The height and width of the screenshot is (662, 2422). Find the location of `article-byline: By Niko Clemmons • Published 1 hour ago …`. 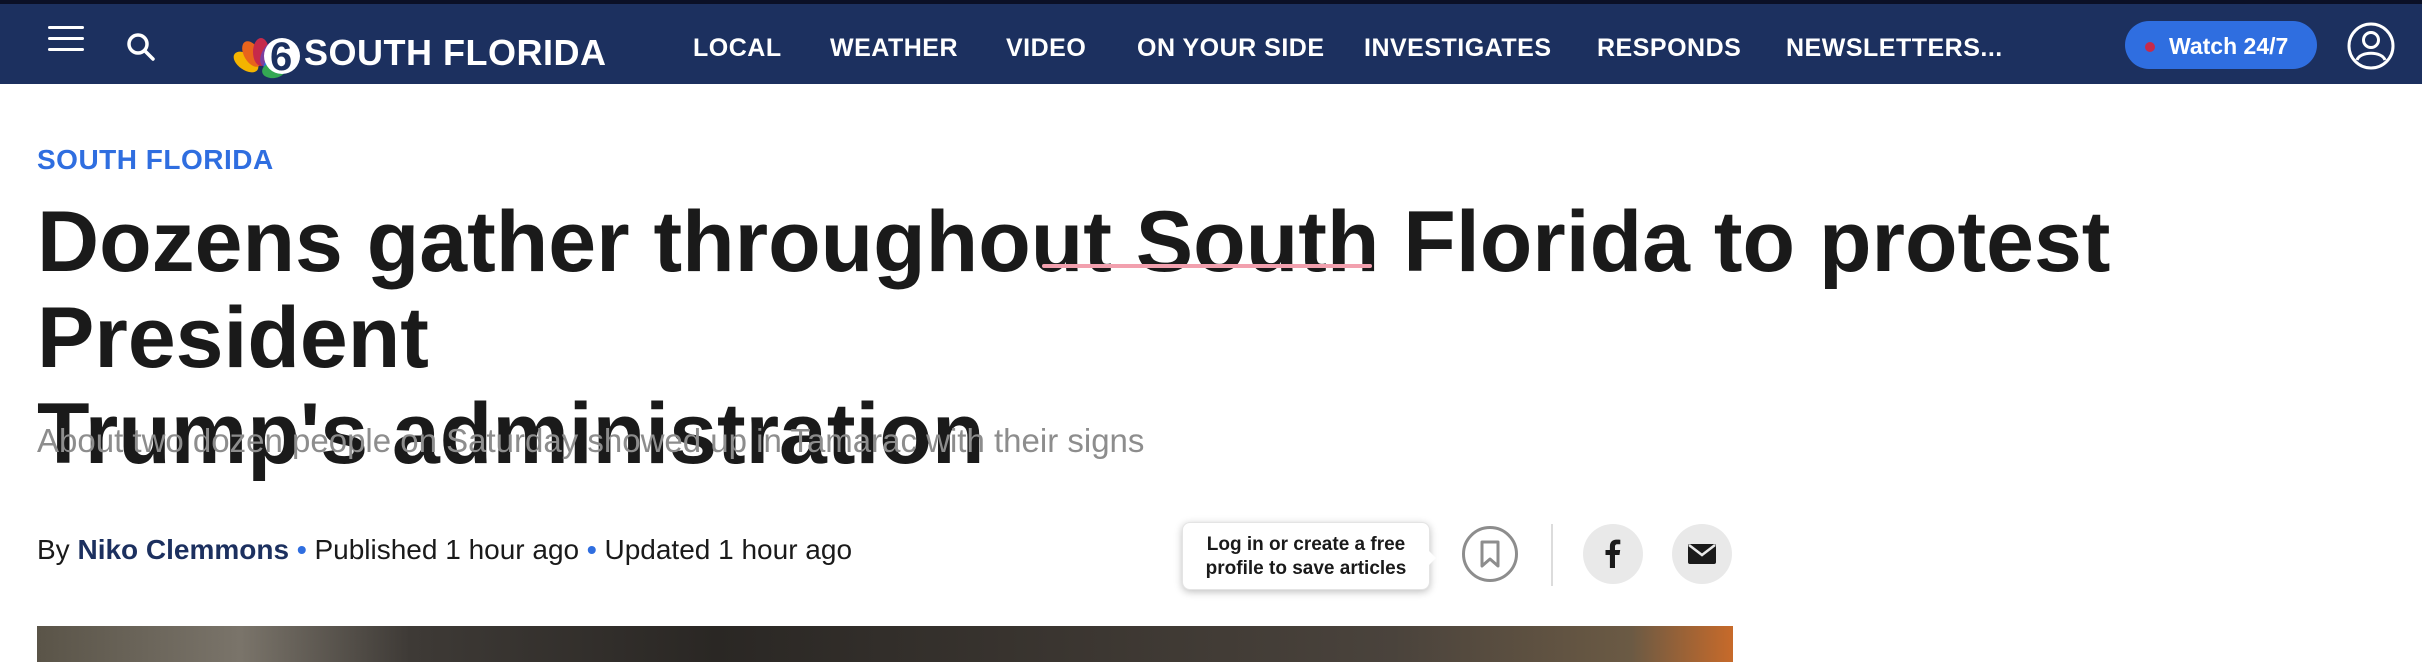

article-byline: By Niko Clemmons • Published 1 hour ago … is located at coordinates (444, 550).